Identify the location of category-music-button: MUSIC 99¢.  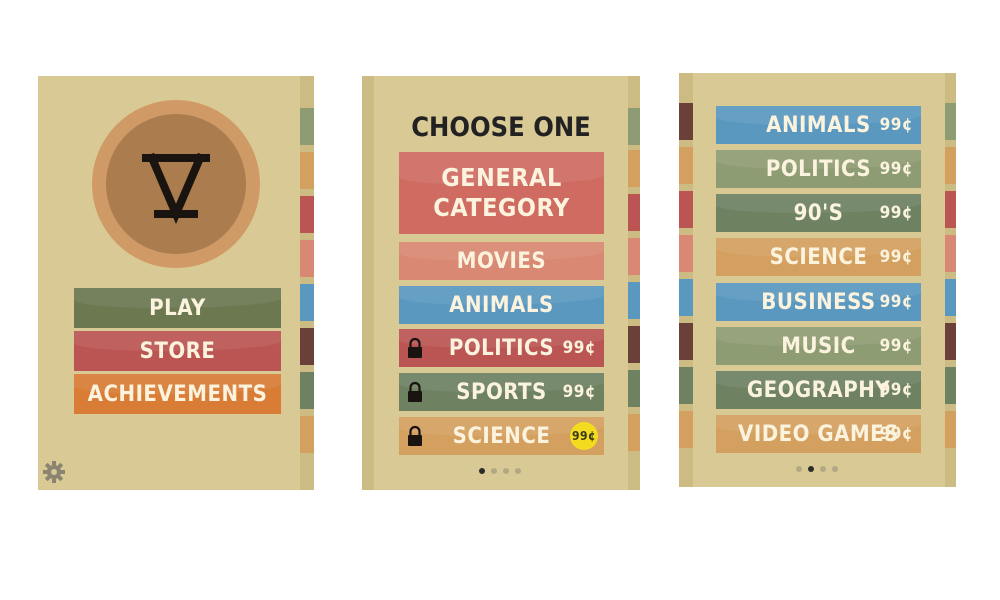
(818, 346).